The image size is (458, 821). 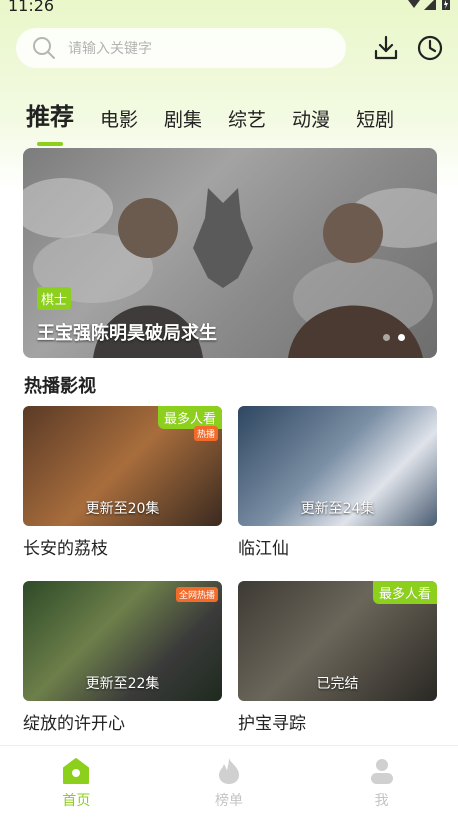 I want to click on bottom-nav: 首页 榜单 我, so click(x=229, y=783).